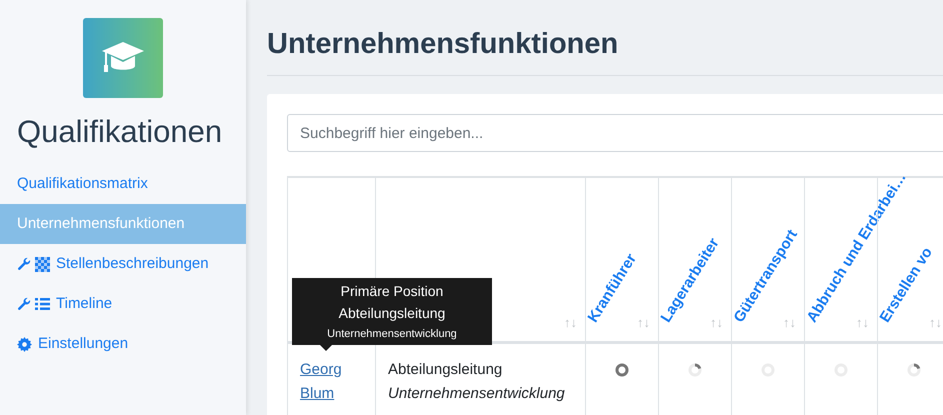  I want to click on nav-link: Stellenbeschreibungen, so click(123, 264).